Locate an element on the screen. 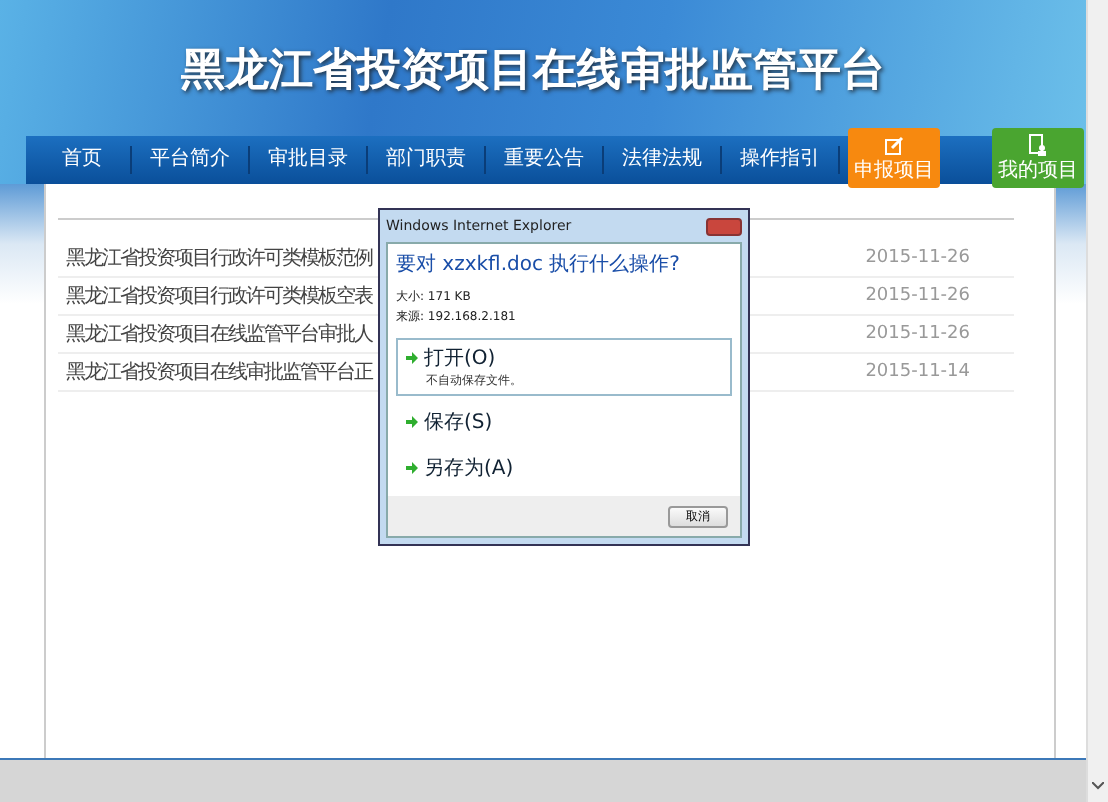  notice-title: 黑龙江省投资项目在线审批监管平台正 is located at coordinates (219, 372).